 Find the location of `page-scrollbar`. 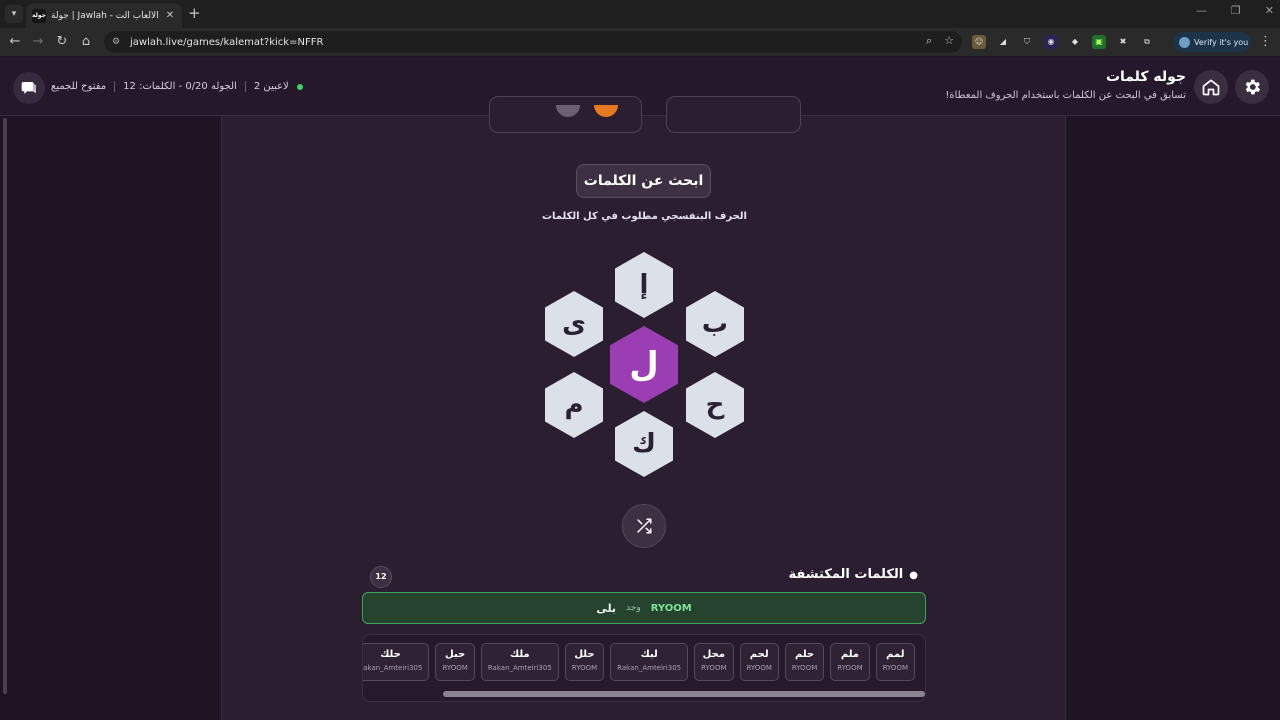

page-scrollbar is located at coordinates (5, 406).